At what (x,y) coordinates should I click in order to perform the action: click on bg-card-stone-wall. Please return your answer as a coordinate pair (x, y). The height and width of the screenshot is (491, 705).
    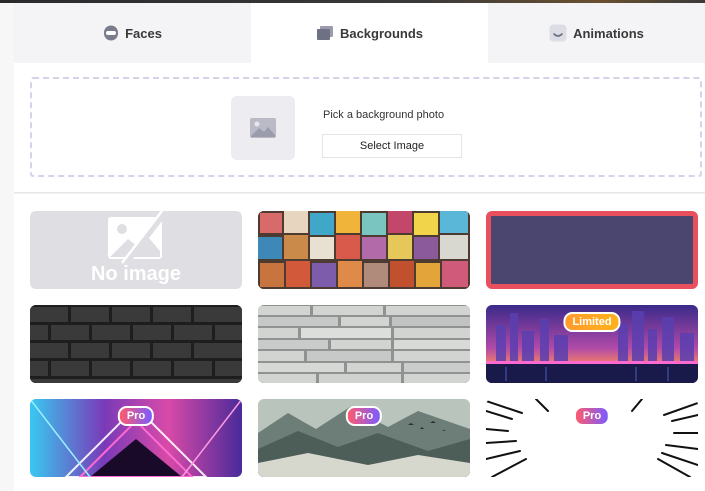
    Looking at the image, I should click on (364, 344).